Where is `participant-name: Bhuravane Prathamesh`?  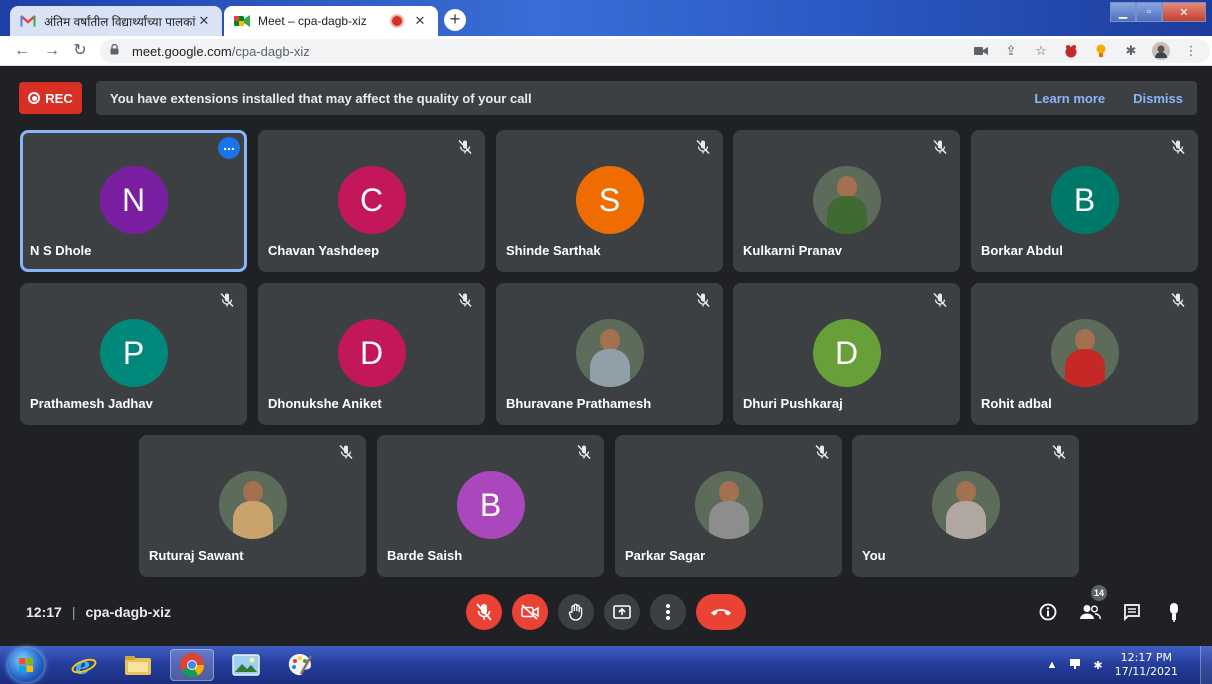
participant-name: Bhuravane Prathamesh is located at coordinates (579, 403).